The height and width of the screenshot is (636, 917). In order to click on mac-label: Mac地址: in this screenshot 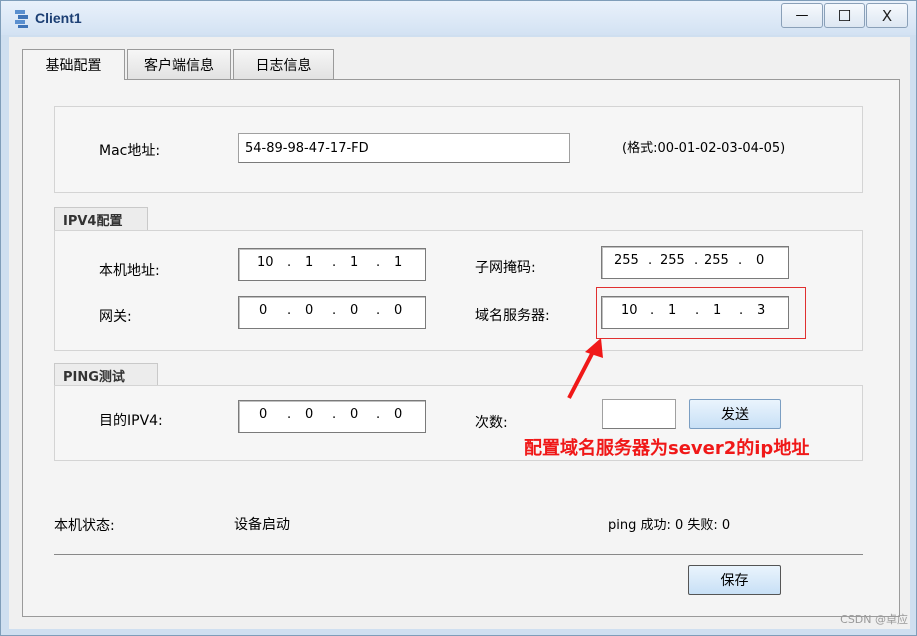, I will do `click(130, 151)`.